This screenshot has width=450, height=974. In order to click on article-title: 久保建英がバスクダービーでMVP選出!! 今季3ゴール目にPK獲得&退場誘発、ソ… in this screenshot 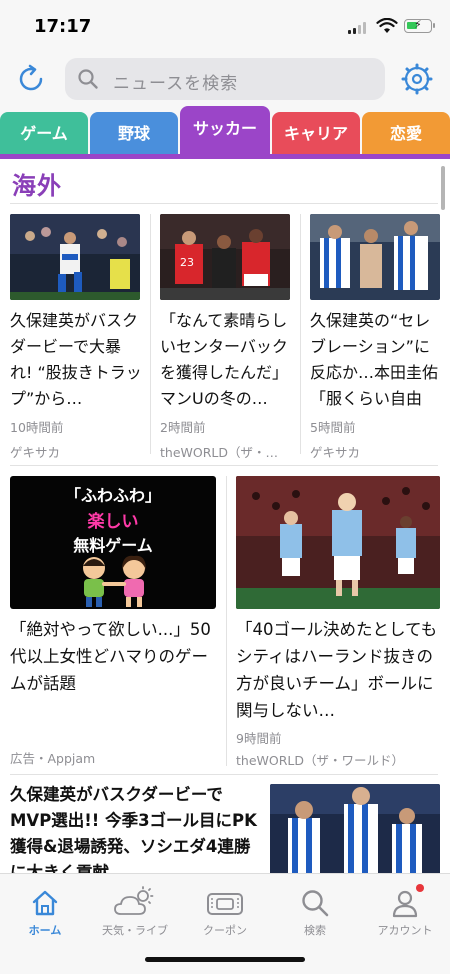, I will do `click(133, 829)`.